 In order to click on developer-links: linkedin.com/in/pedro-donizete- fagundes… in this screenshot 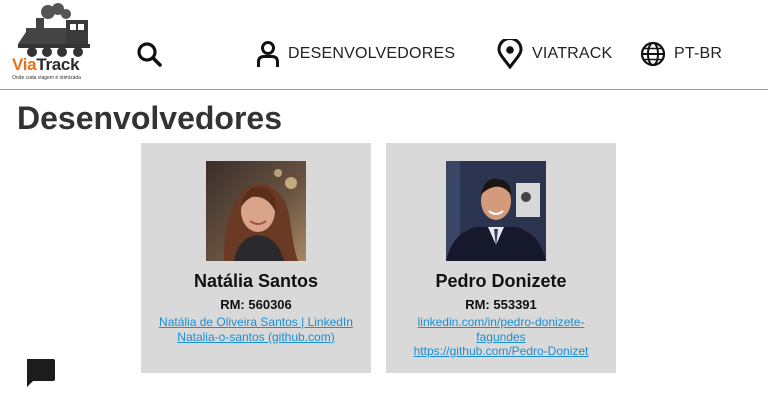, I will do `click(501, 337)`.